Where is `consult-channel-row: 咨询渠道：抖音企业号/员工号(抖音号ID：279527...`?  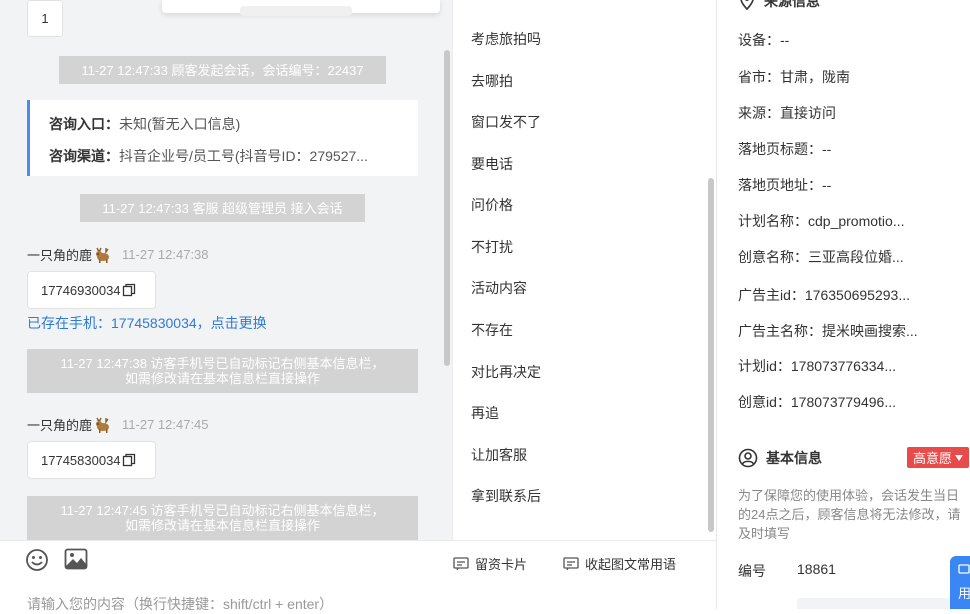 consult-channel-row: 咨询渠道：抖音企业号/员工号(抖音号ID：279527... is located at coordinates (226, 156).